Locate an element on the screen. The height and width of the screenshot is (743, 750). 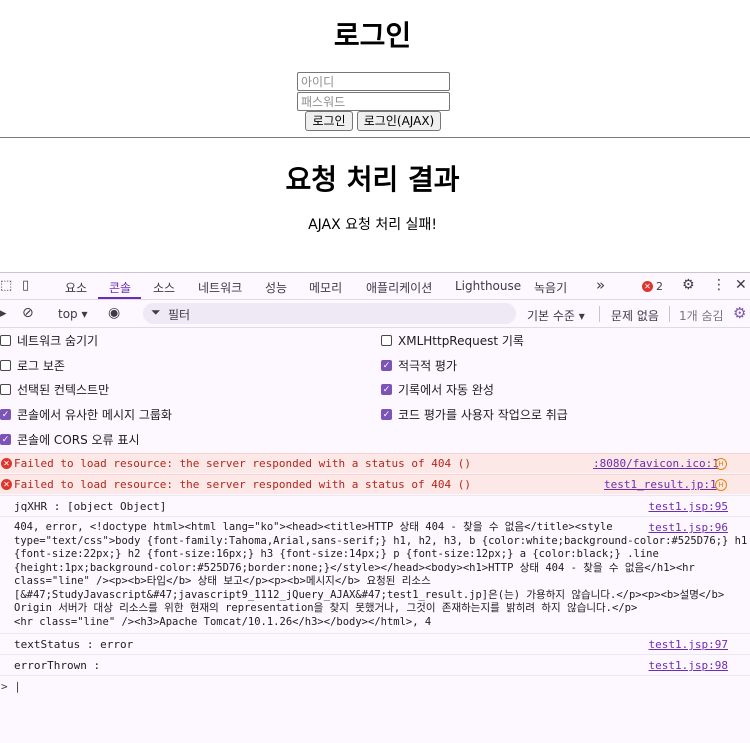
log-source-link: test1.jsp:95 is located at coordinates (688, 506).